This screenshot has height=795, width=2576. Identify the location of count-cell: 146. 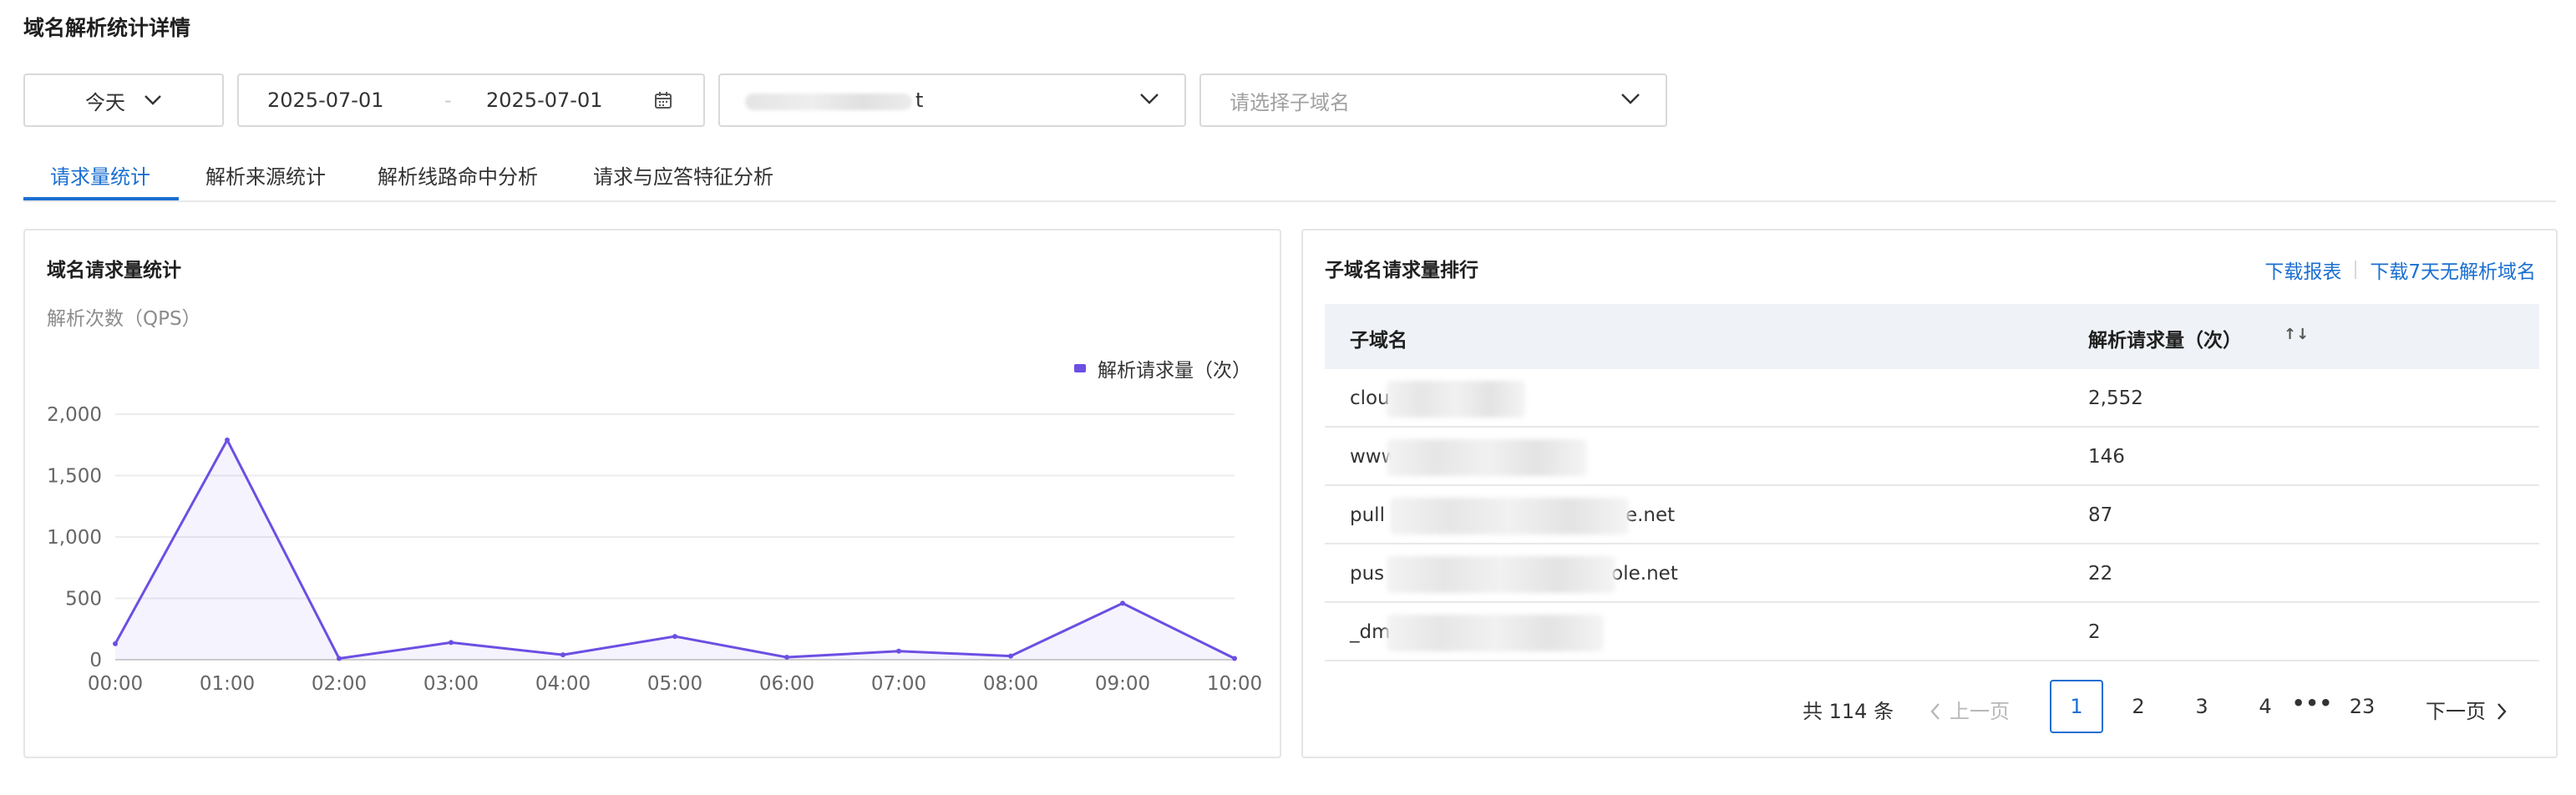
(2106, 457).